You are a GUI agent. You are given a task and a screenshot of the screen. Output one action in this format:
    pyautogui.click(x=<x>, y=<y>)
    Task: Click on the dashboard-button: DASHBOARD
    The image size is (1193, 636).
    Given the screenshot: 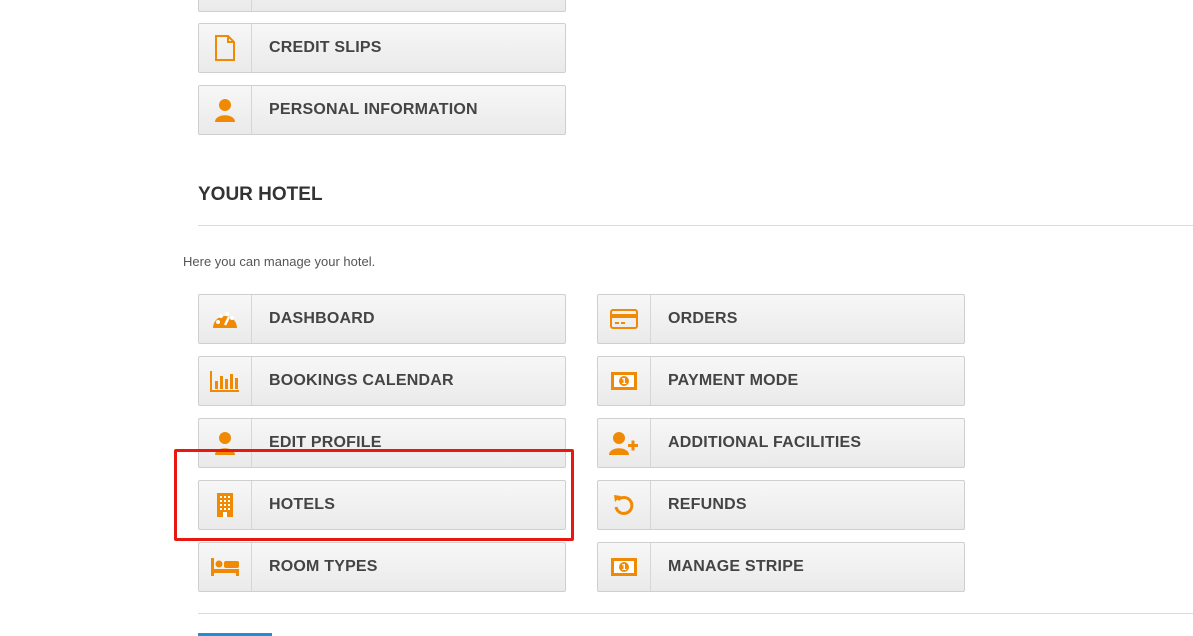 What is the action you would take?
    pyautogui.click(x=382, y=319)
    